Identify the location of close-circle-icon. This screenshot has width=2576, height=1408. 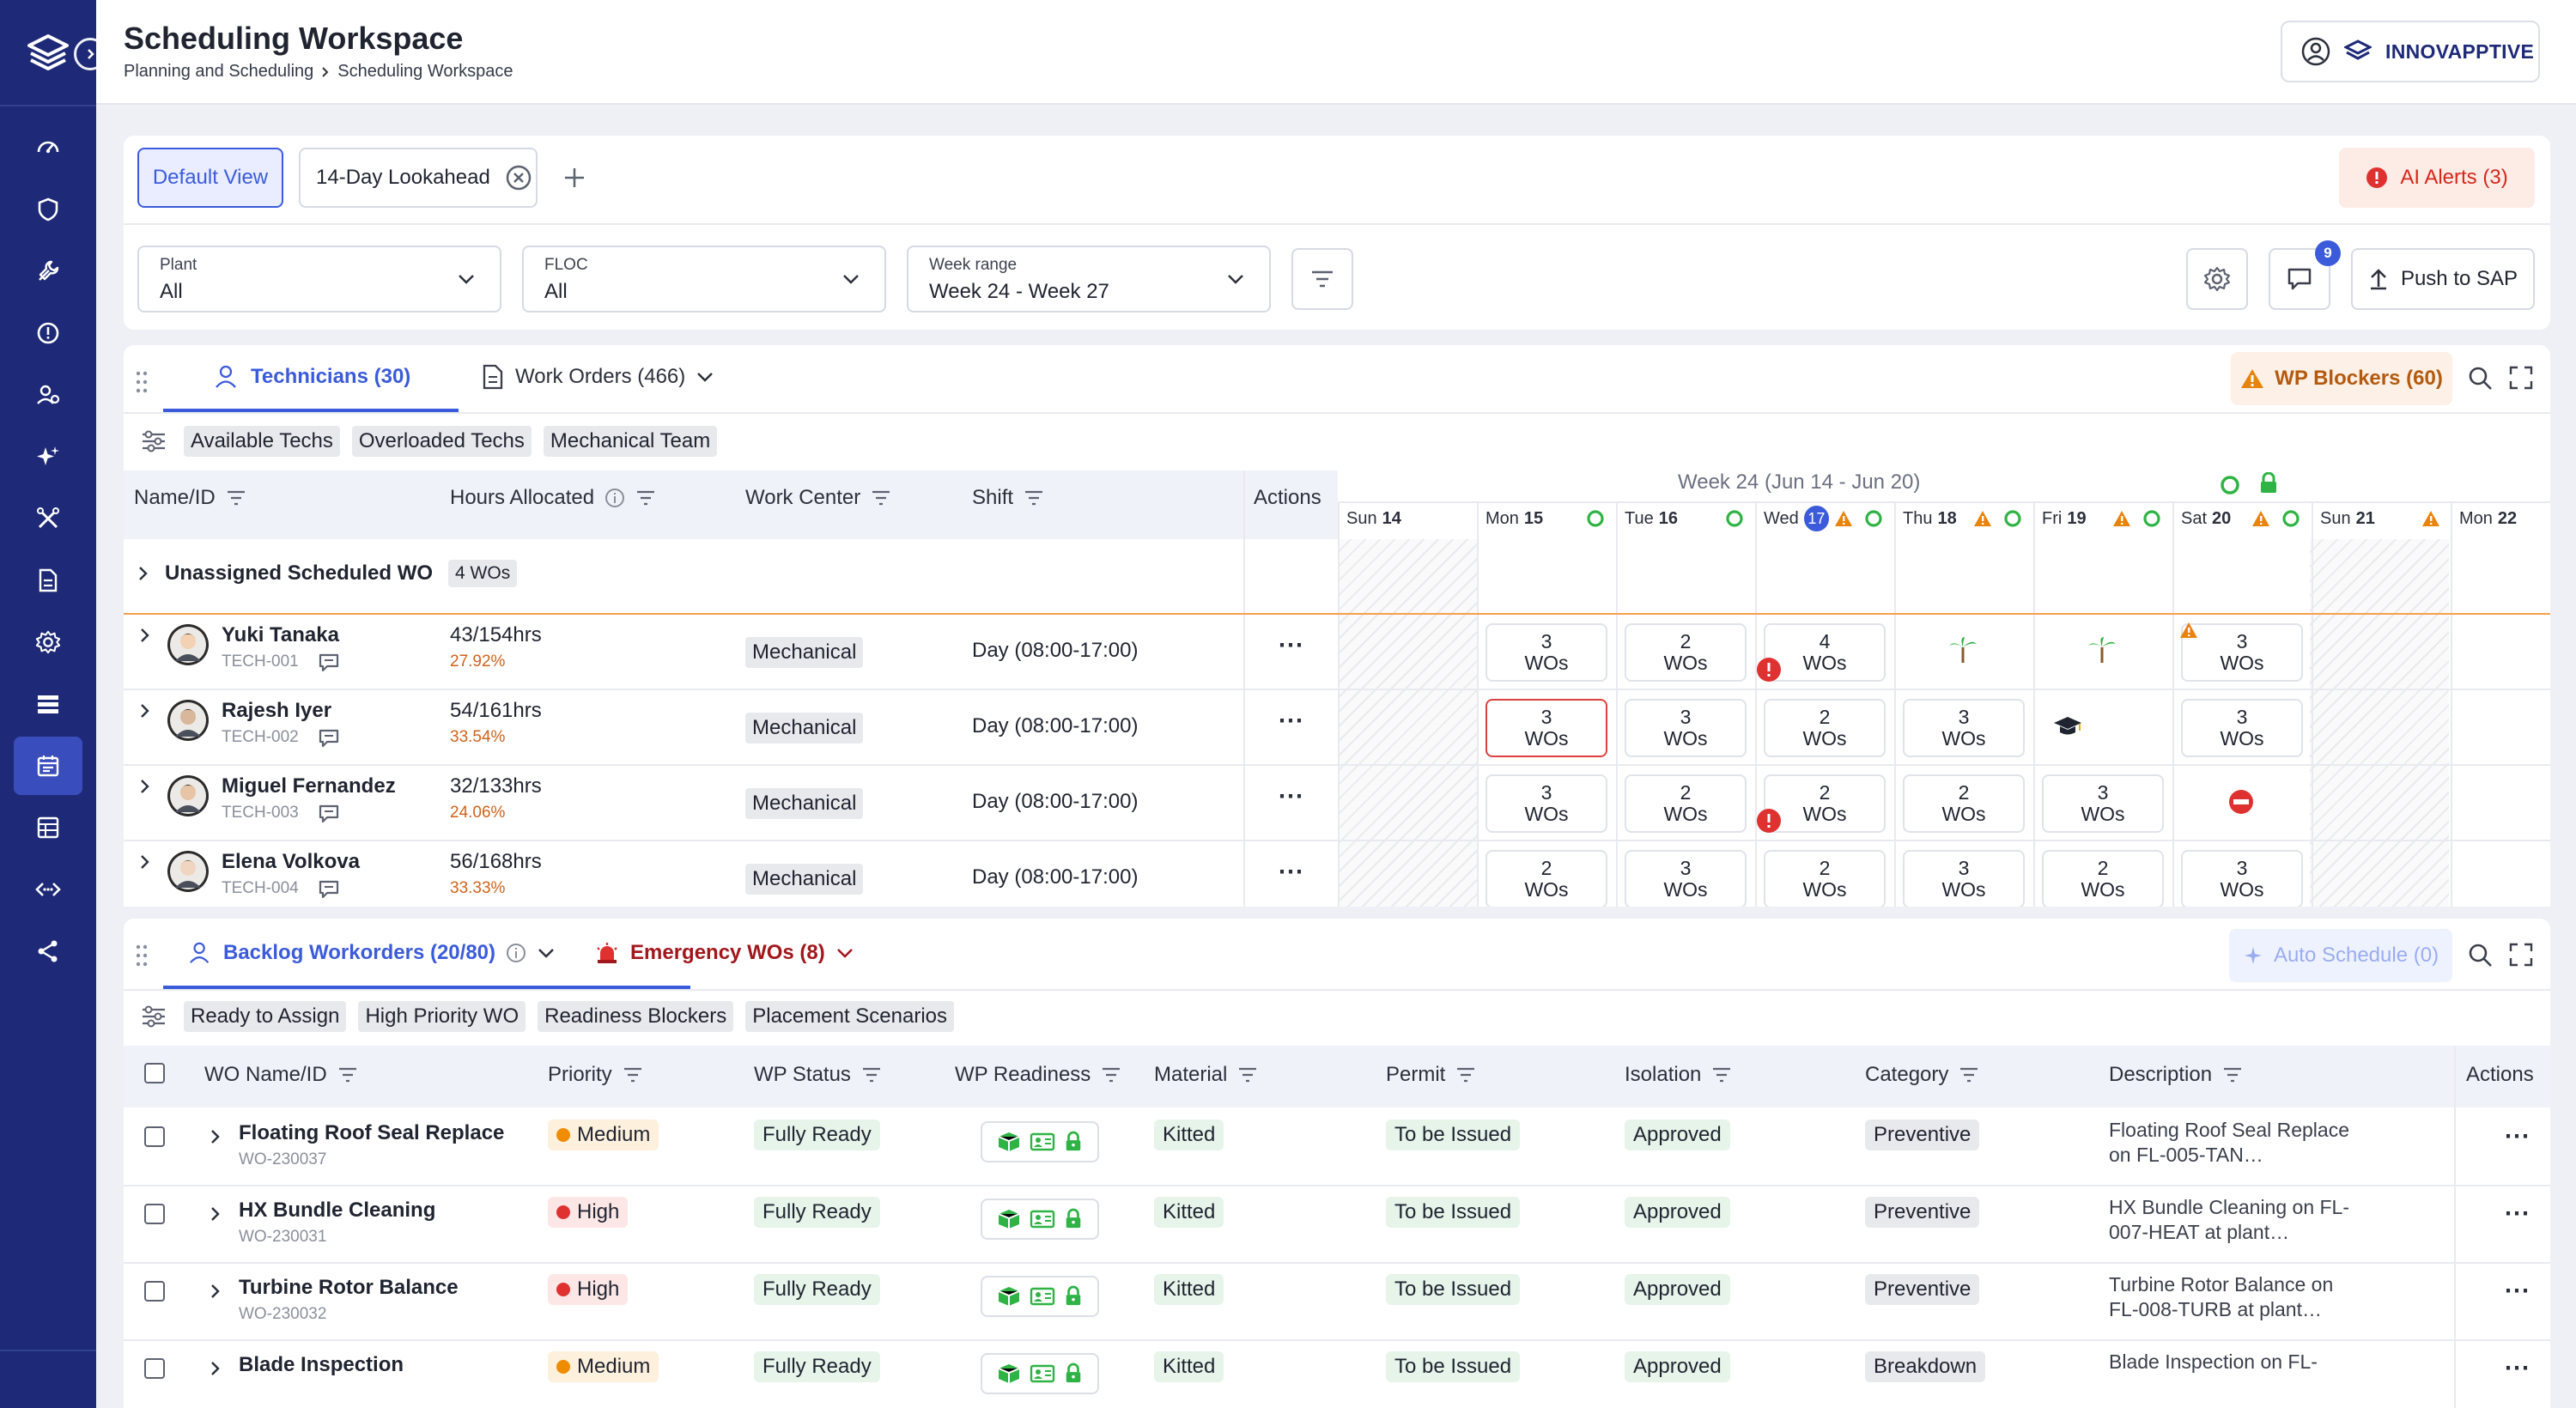
(519, 178).